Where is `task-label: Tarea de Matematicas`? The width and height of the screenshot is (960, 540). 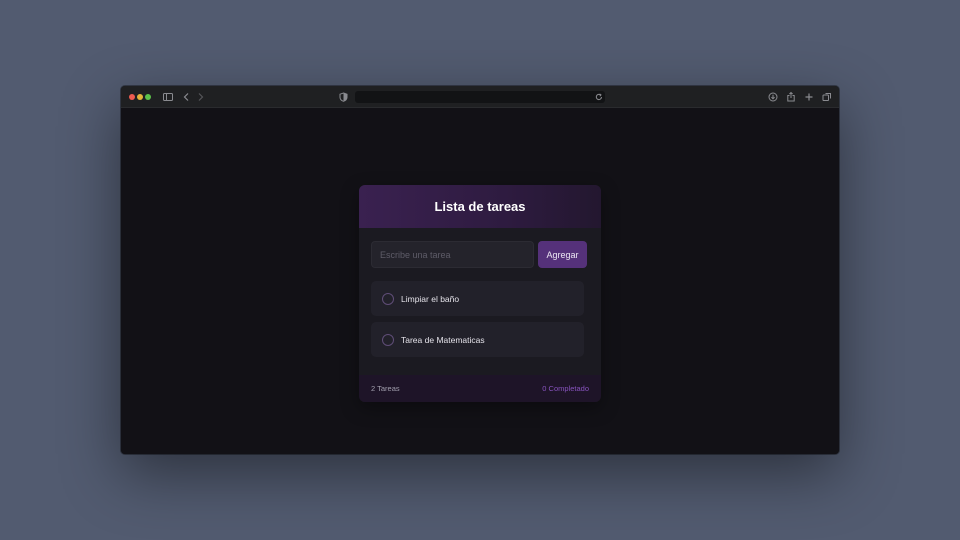 task-label: Tarea de Matematicas is located at coordinates (443, 339).